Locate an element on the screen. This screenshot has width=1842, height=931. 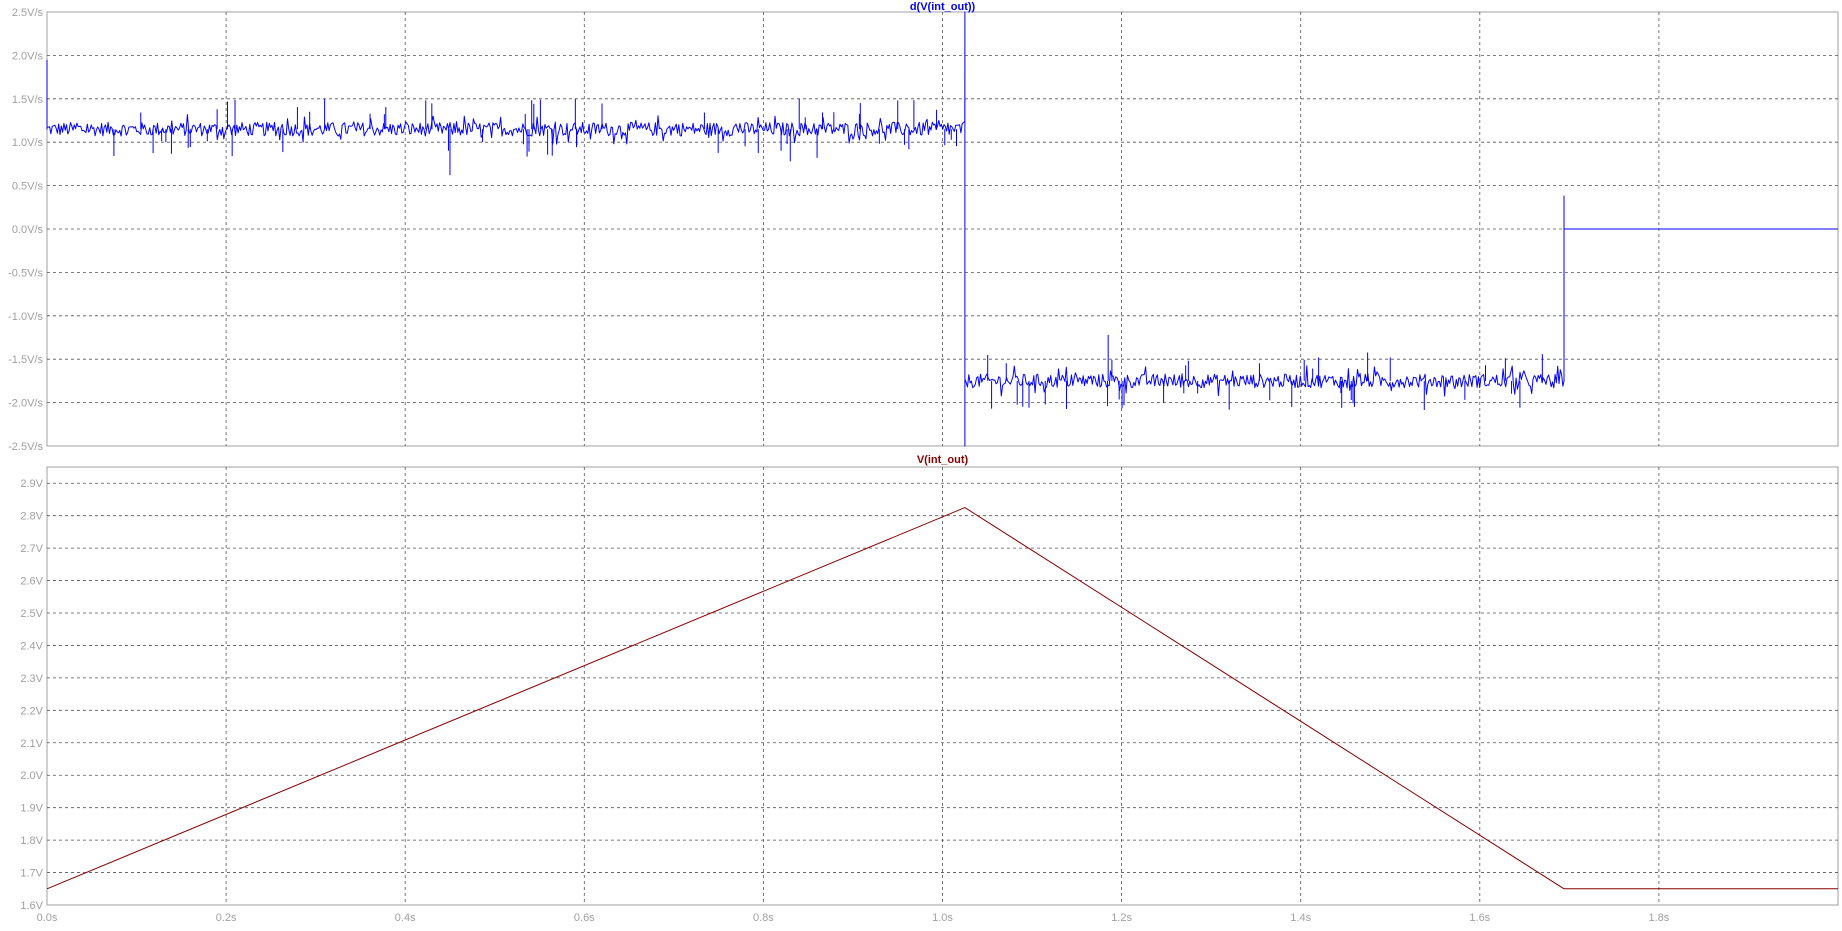
y-tick-label: 0.5V/s is located at coordinates (28, 187).